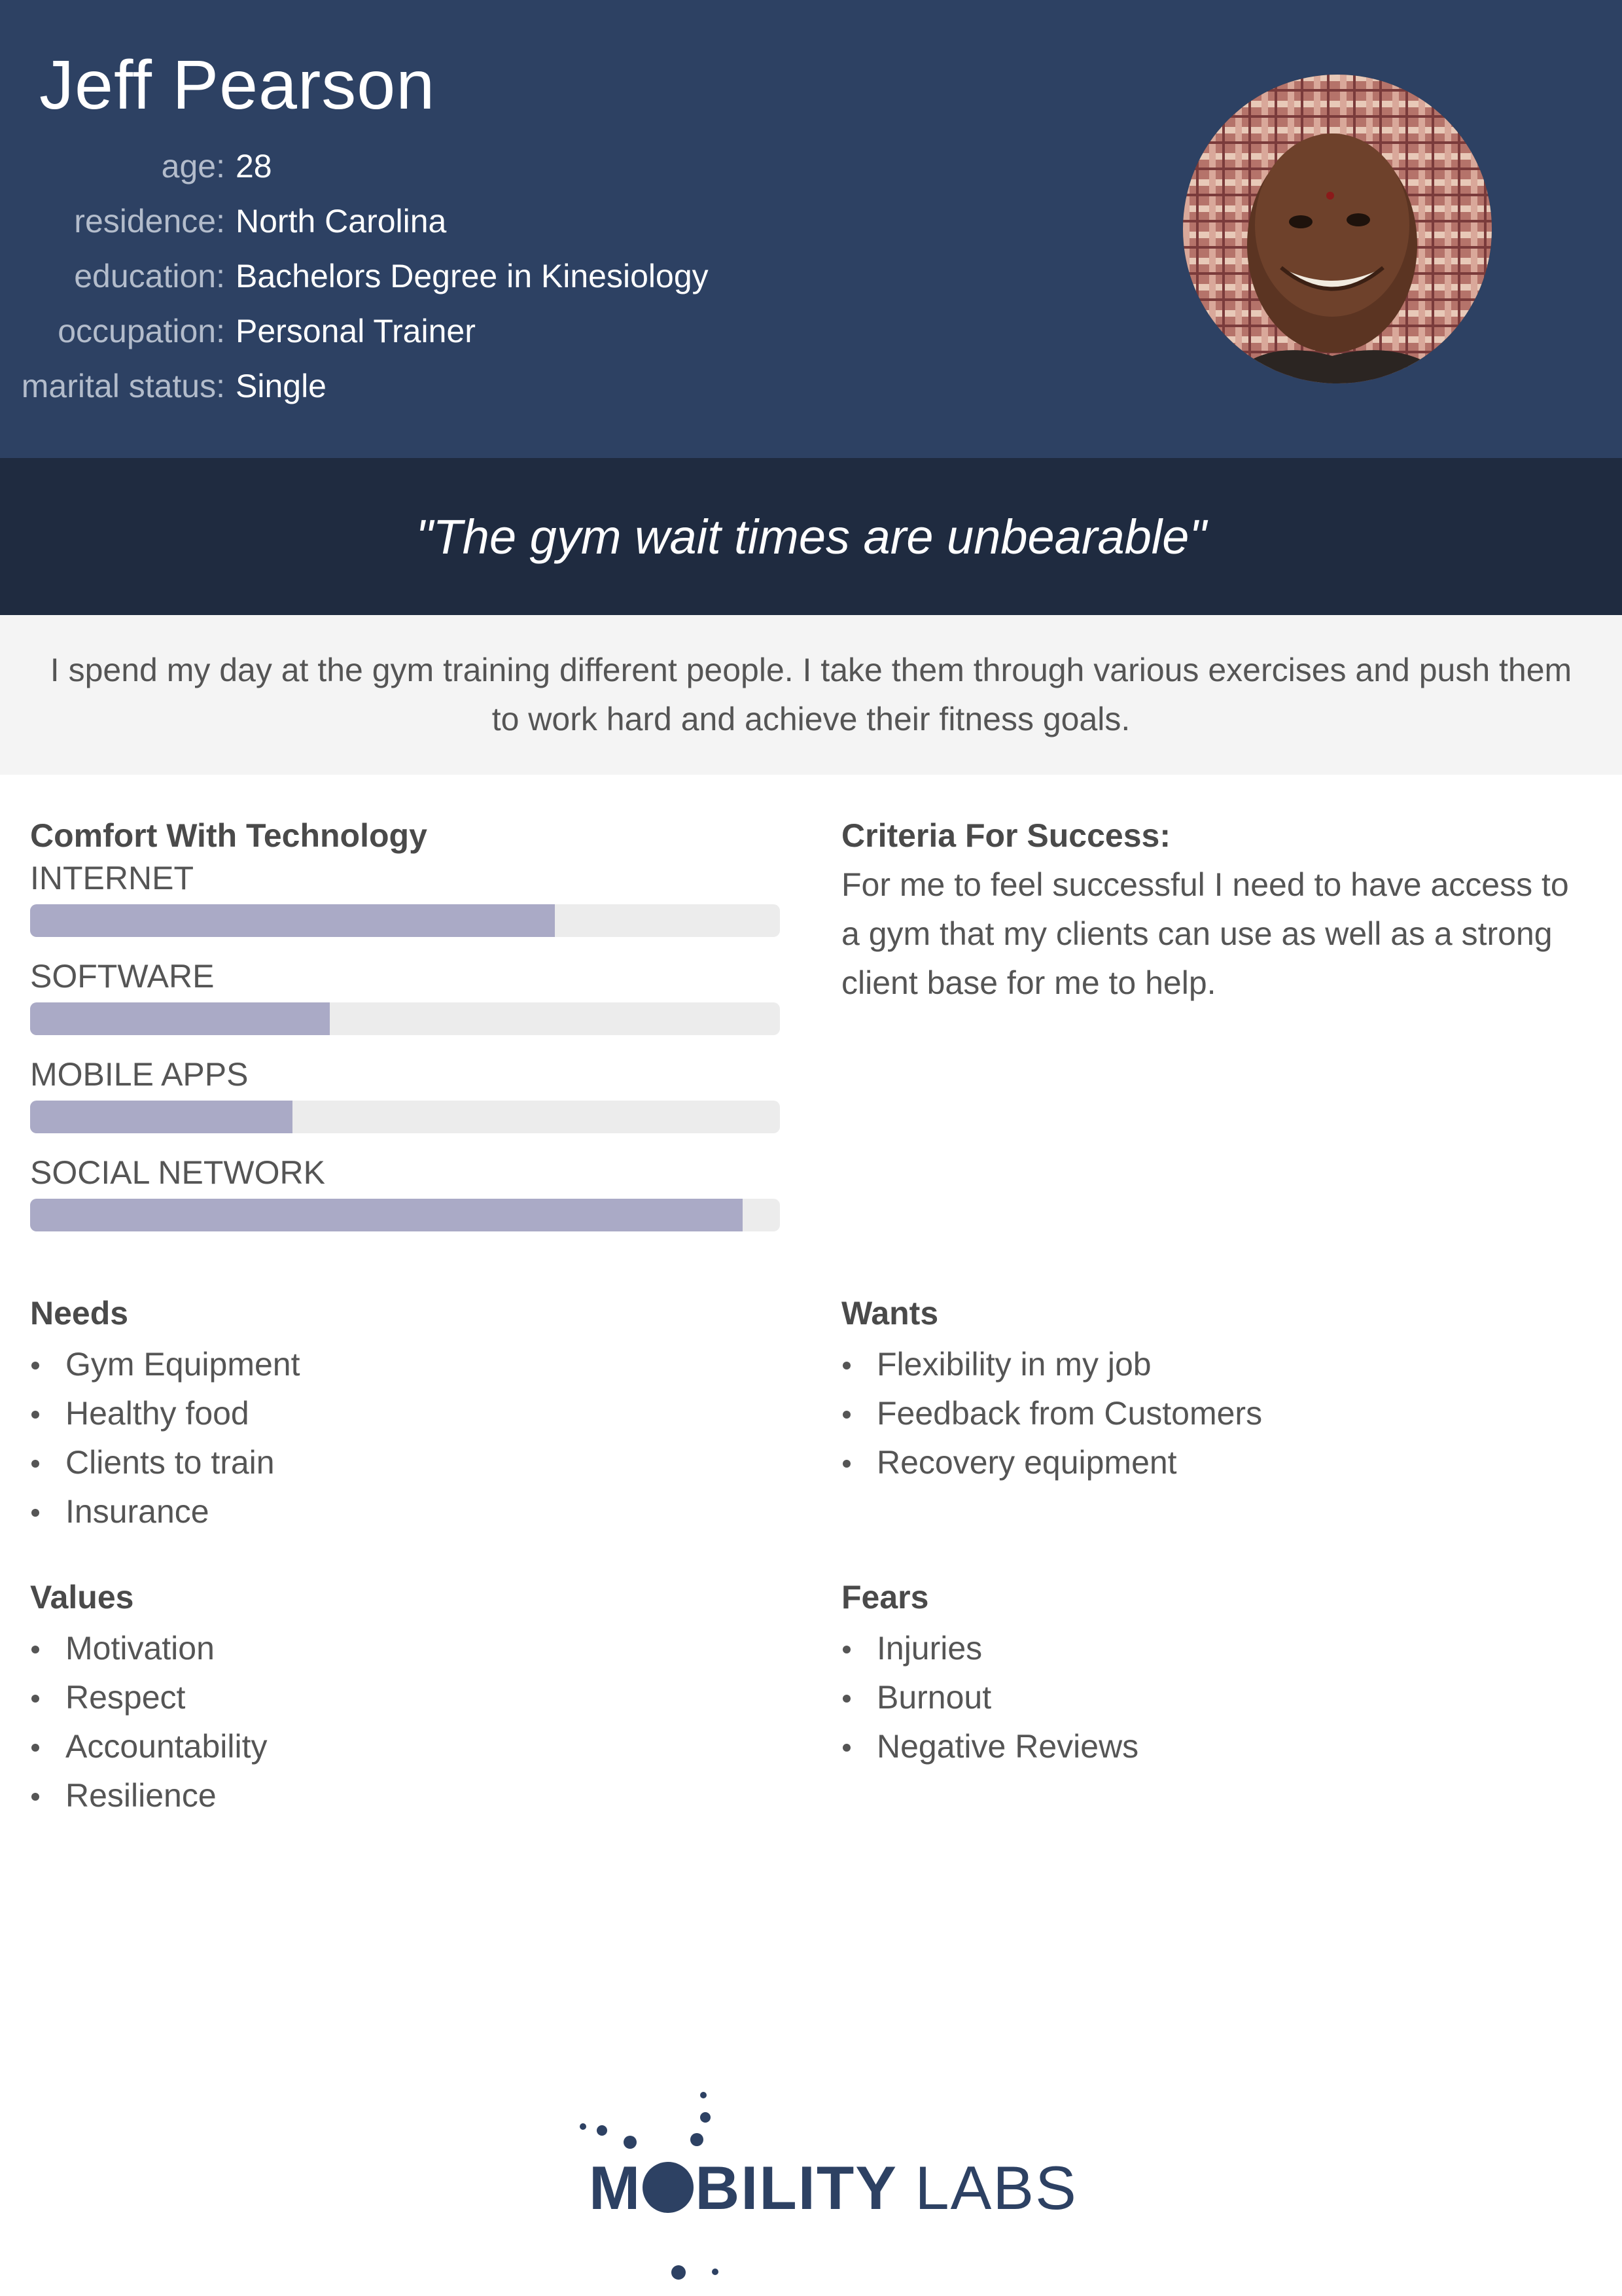  What do you see at coordinates (885, 1597) in the screenshot?
I see `fears-title: Fears` at bounding box center [885, 1597].